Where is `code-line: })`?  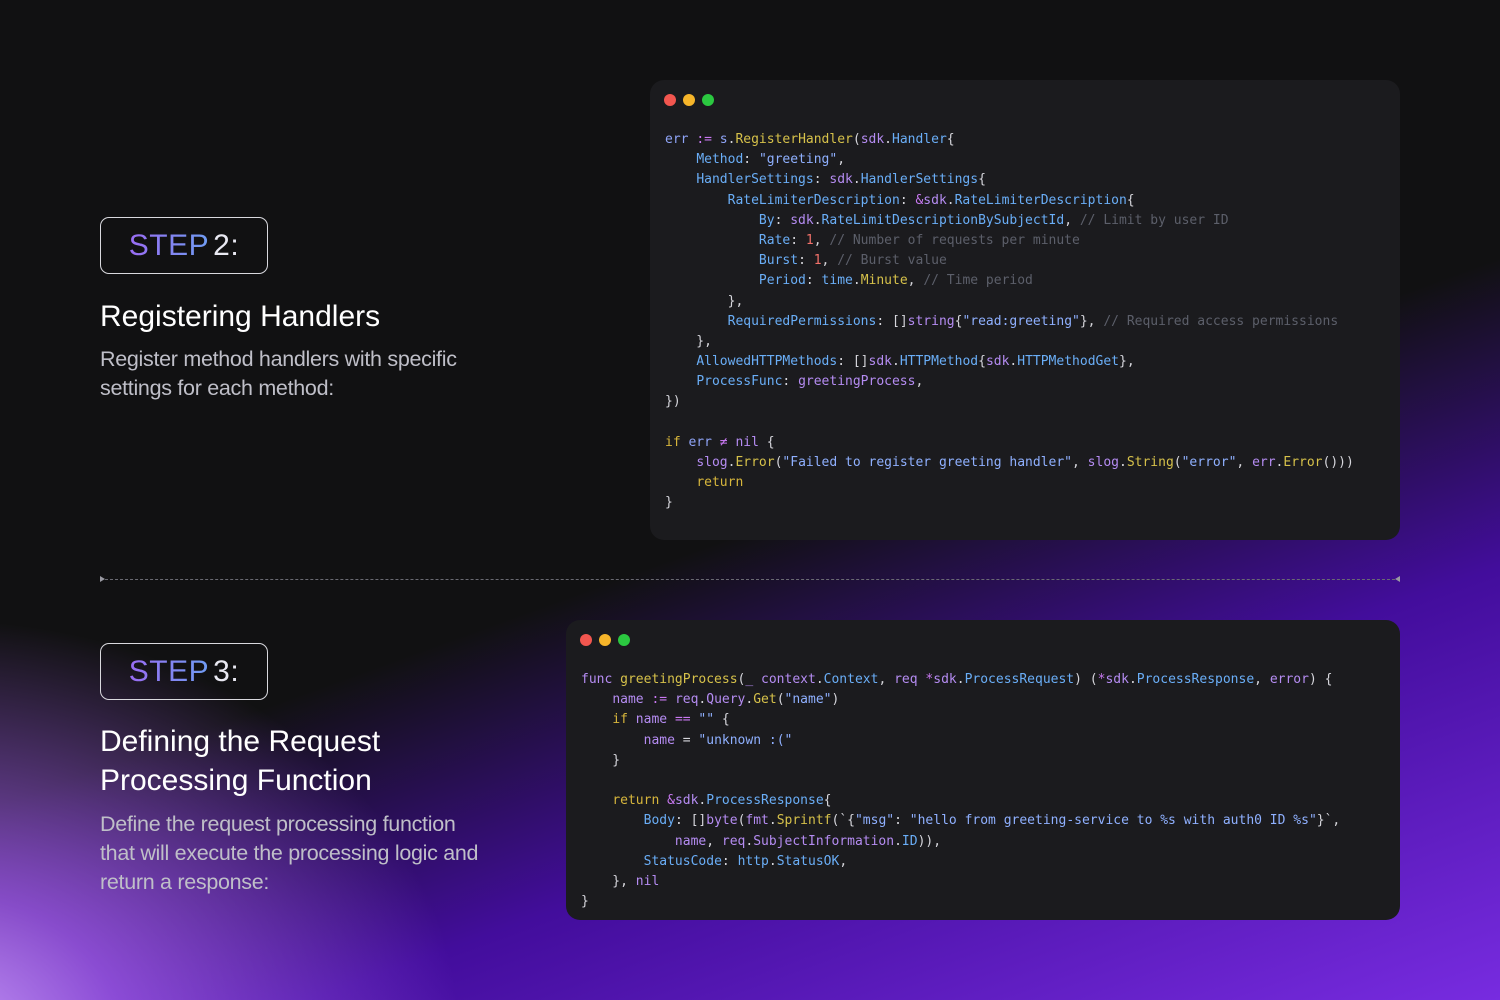 code-line: }) is located at coordinates (673, 402).